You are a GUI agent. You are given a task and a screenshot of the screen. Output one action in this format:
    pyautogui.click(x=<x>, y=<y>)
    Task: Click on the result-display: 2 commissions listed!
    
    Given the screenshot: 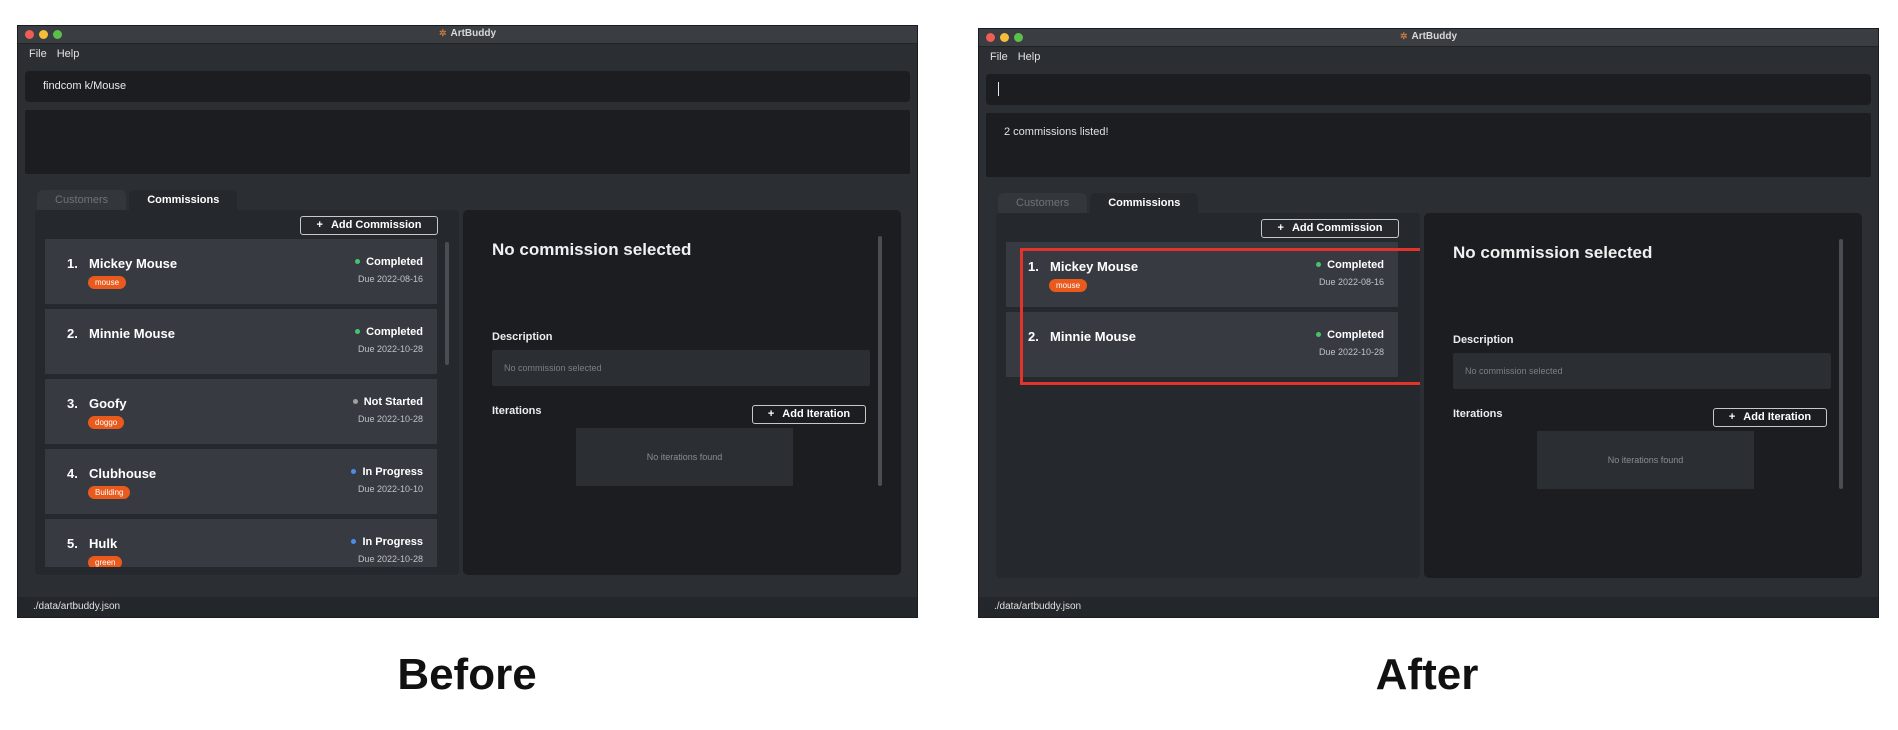 What is the action you would take?
    pyautogui.click(x=1428, y=145)
    